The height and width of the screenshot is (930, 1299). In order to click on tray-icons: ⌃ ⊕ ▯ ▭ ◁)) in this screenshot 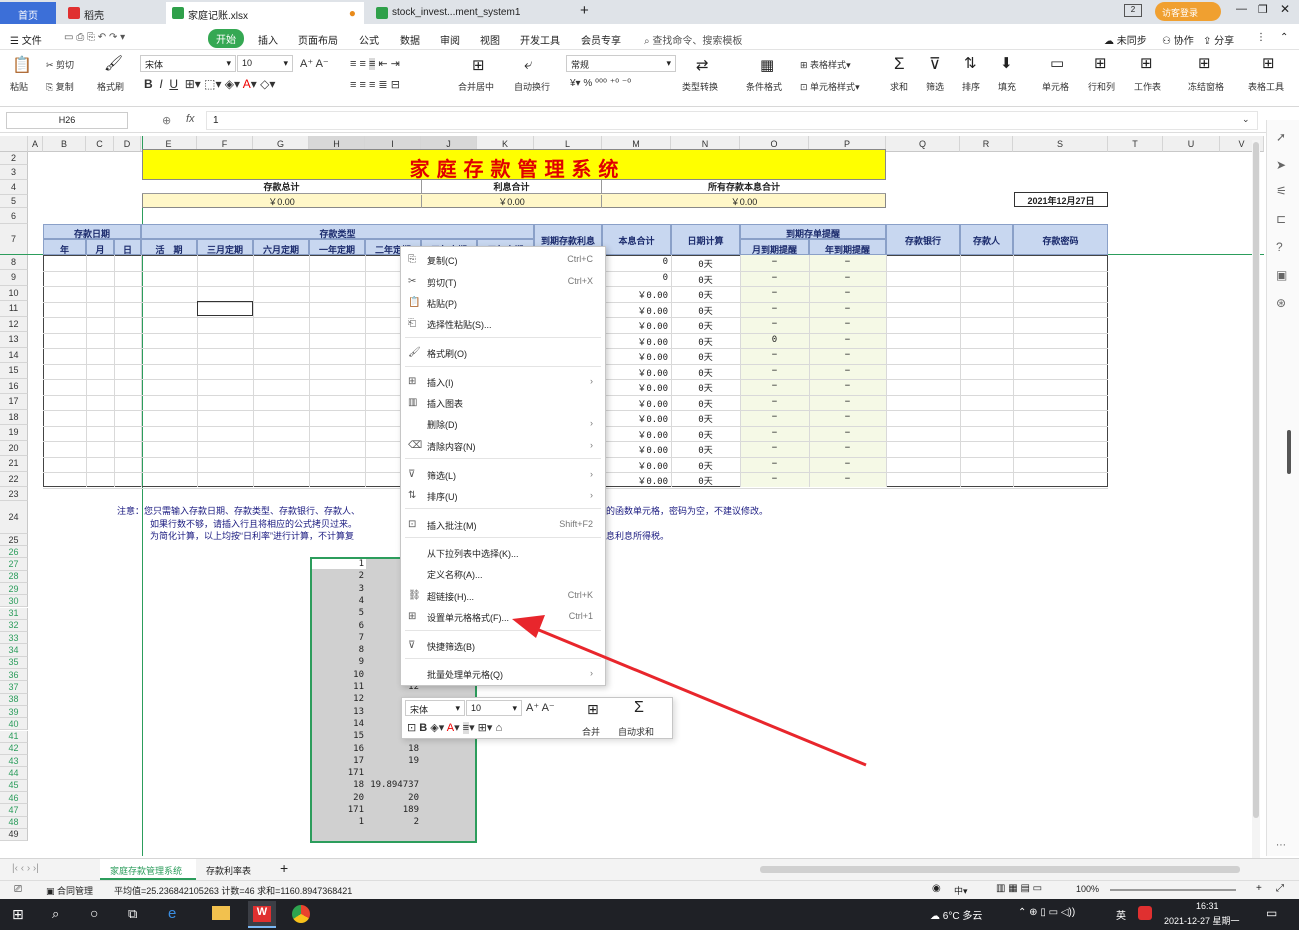, I will do `click(1046, 912)`.